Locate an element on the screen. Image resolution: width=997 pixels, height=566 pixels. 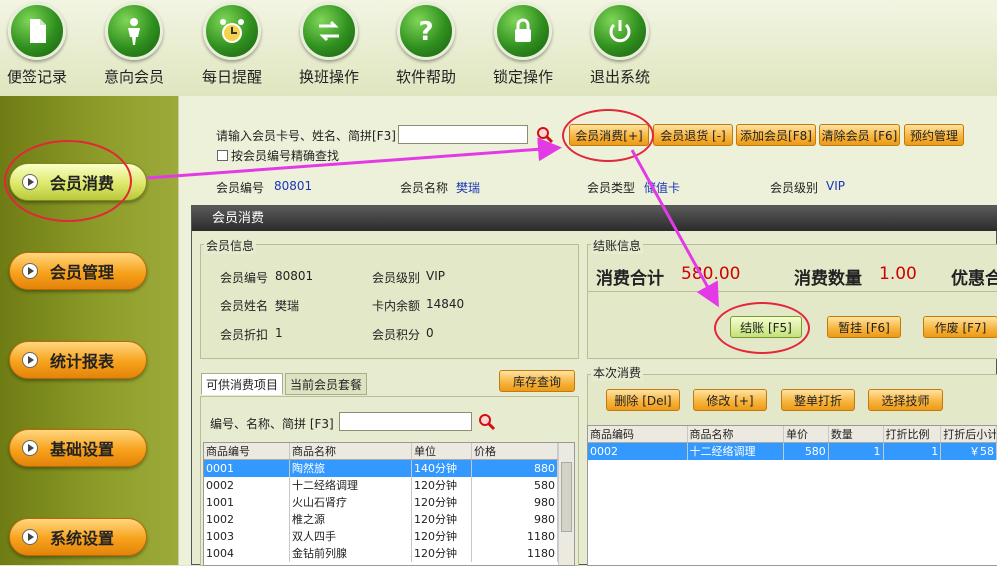
toolbar-label: 换班操作 is located at coordinates (328, 77).